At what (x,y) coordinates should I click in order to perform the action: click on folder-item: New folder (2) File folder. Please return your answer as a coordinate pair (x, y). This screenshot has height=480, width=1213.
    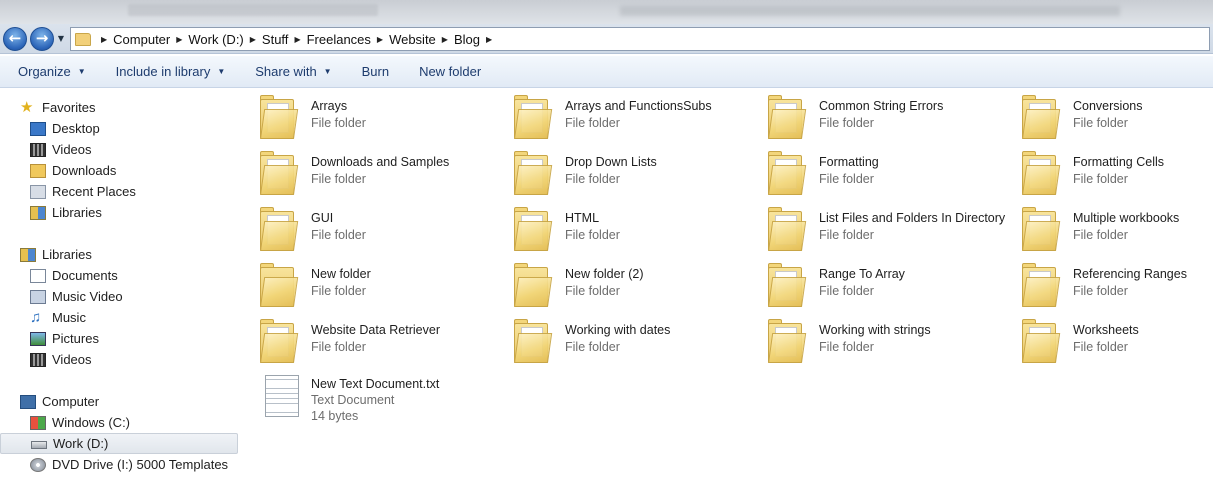
    Looking at the image, I should click on (619, 283).